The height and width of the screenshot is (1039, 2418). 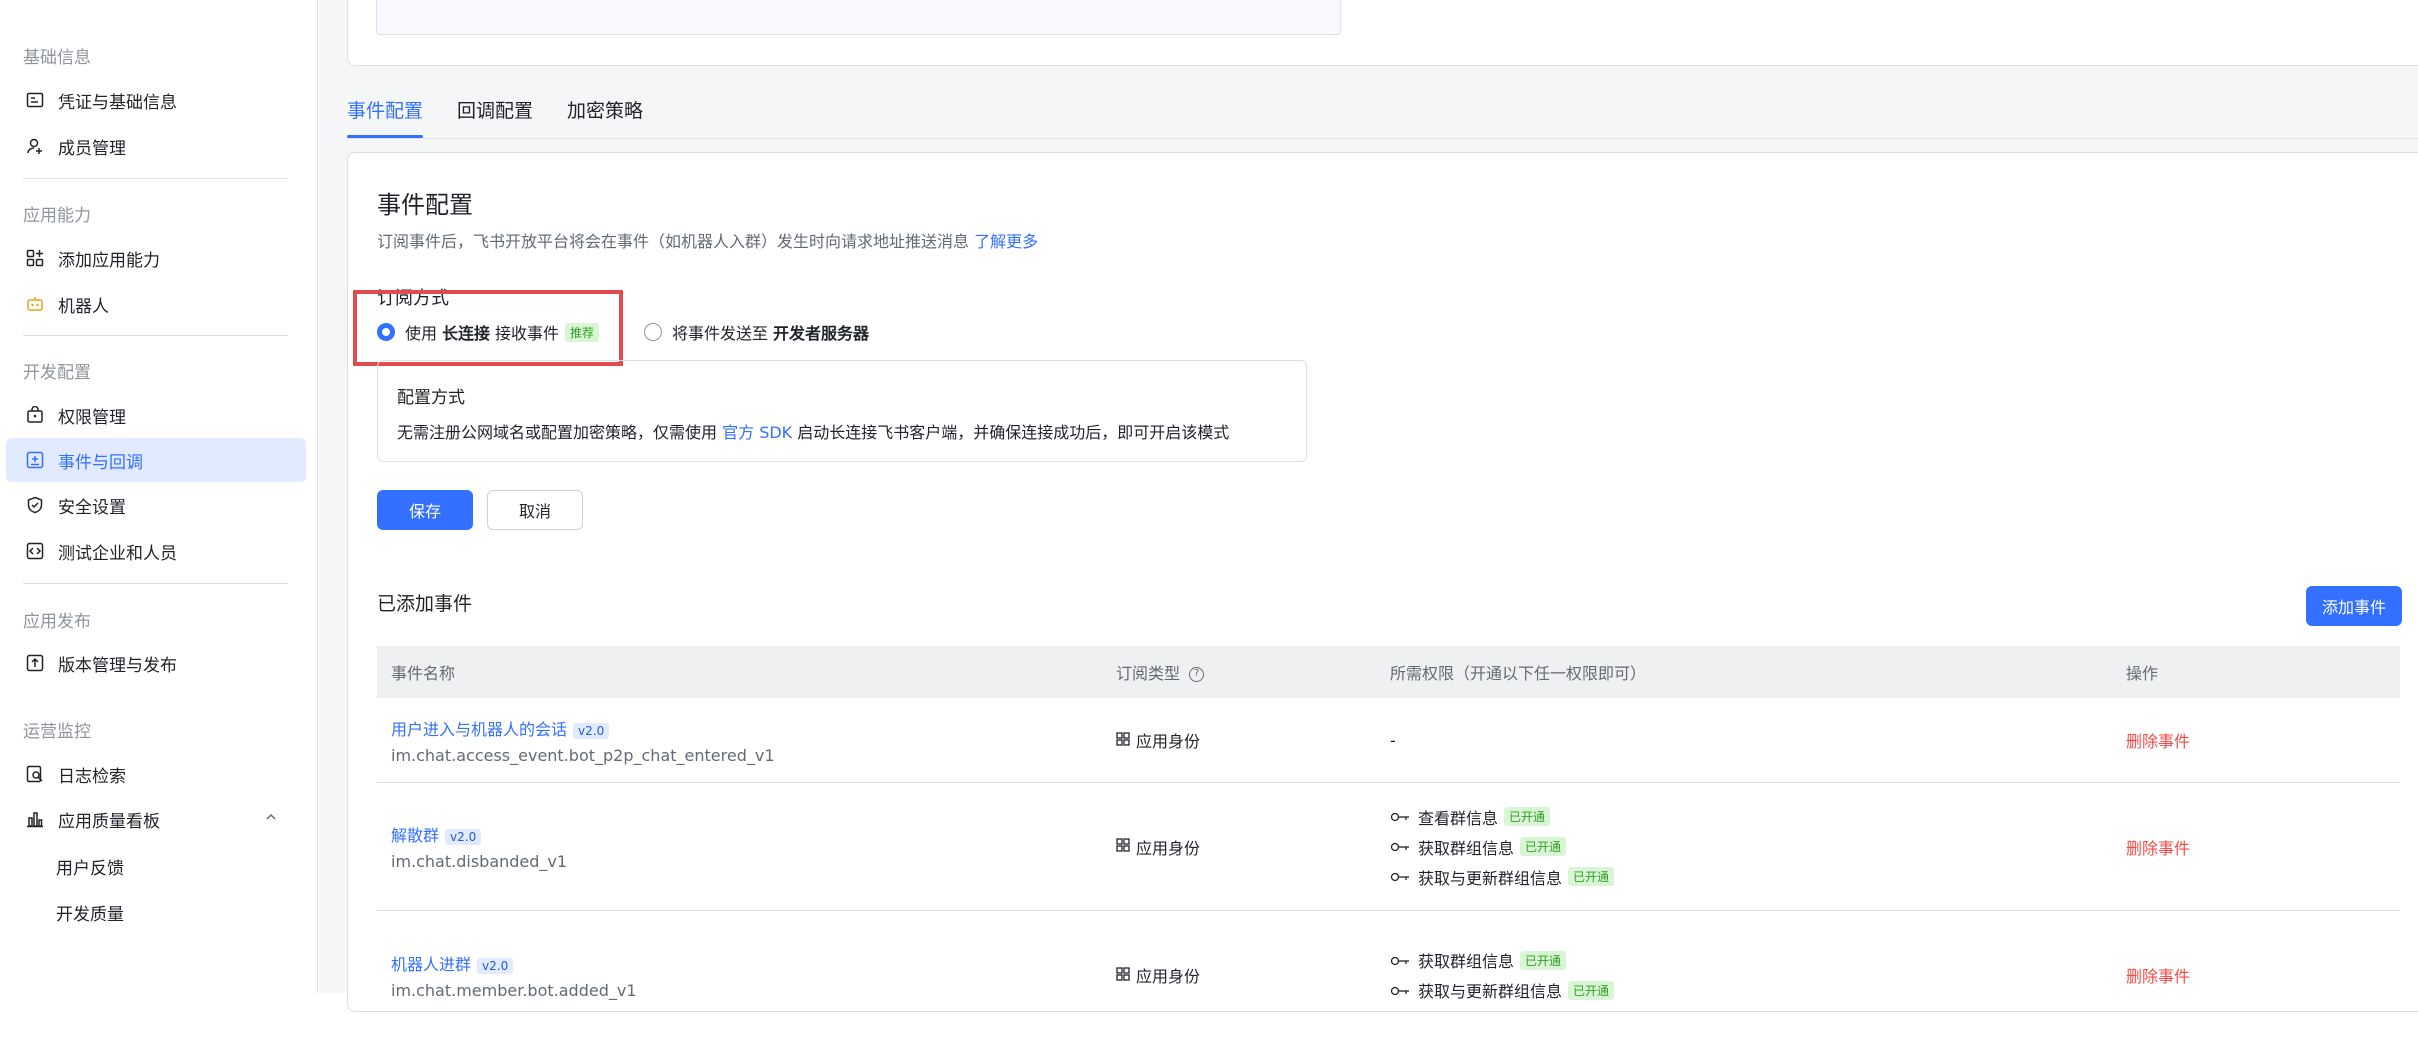 What do you see at coordinates (479, 729) in the screenshot?
I see `event-name-link: 用户进入与机器人的会话` at bounding box center [479, 729].